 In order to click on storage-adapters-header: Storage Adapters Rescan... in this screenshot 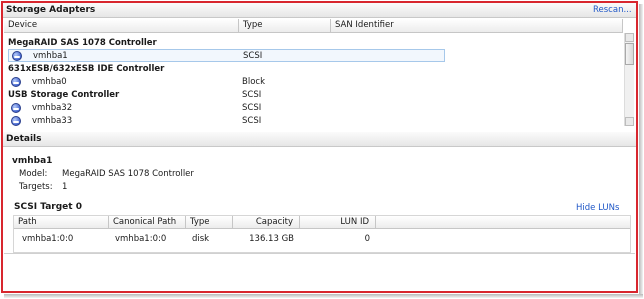, I will do `click(319, 10)`.